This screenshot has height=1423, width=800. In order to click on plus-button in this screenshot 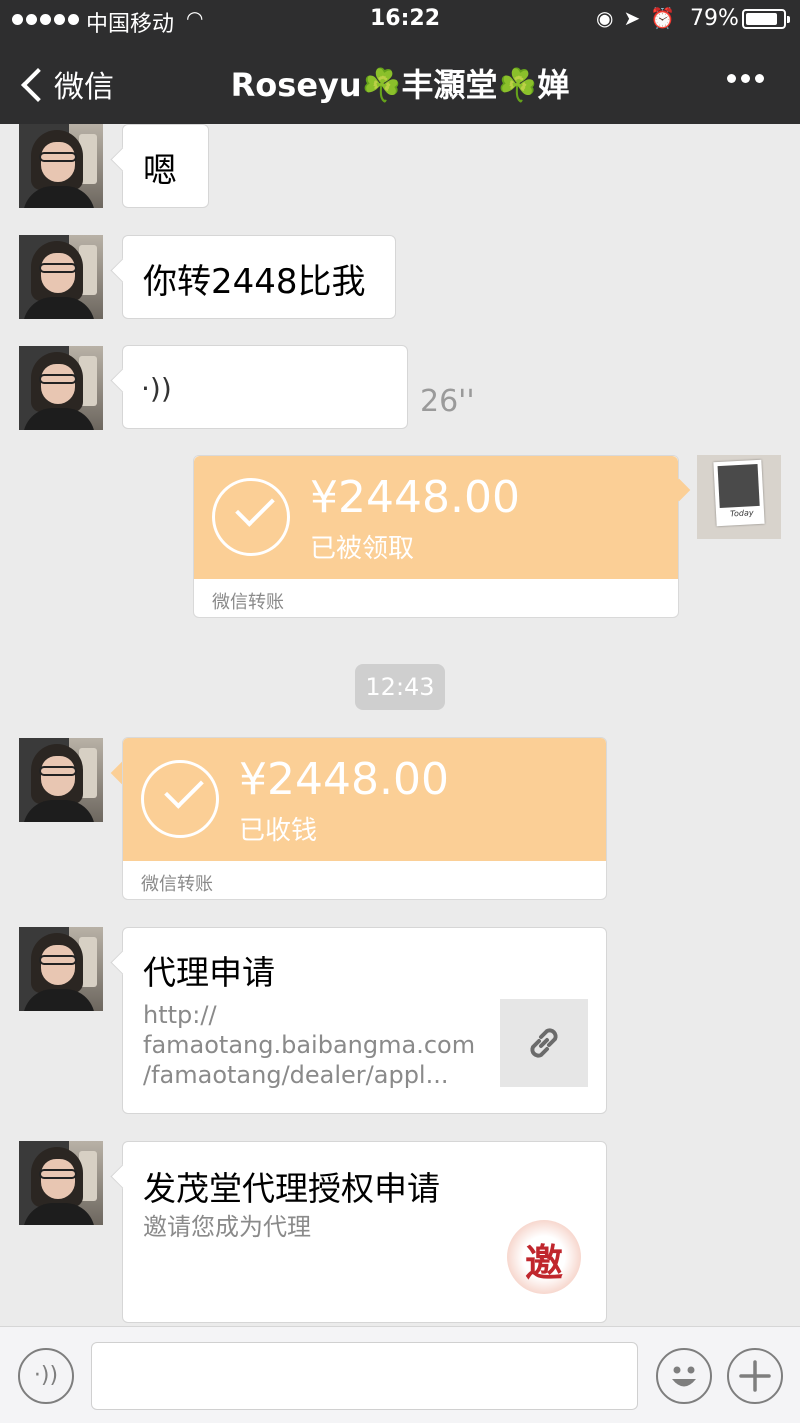, I will do `click(755, 1376)`.